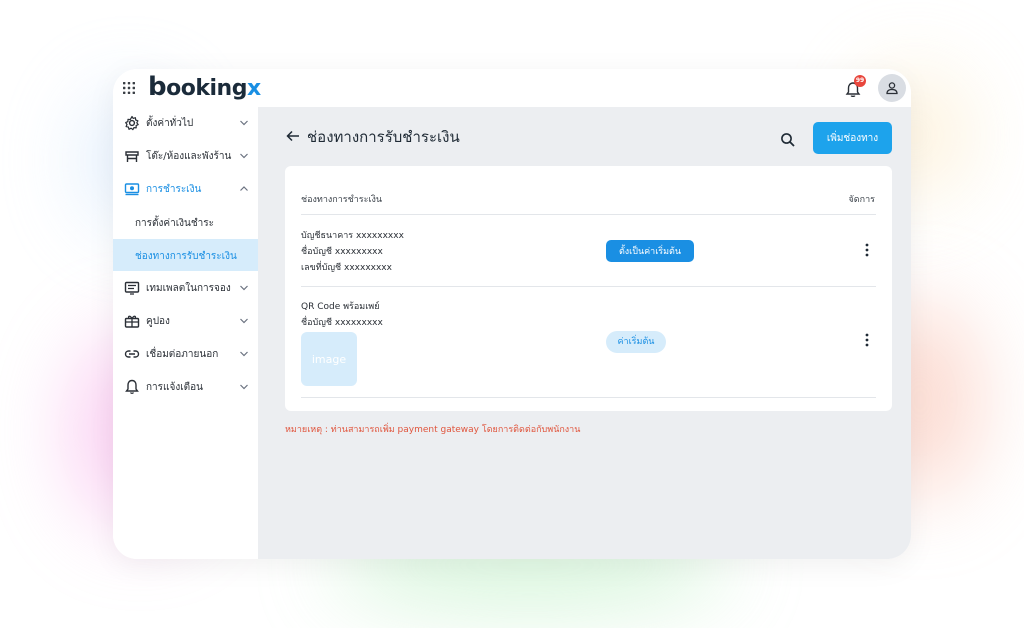 This screenshot has height=628, width=1024. I want to click on qr-code-label: QR Code พร้อมเพย์, so click(340, 307).